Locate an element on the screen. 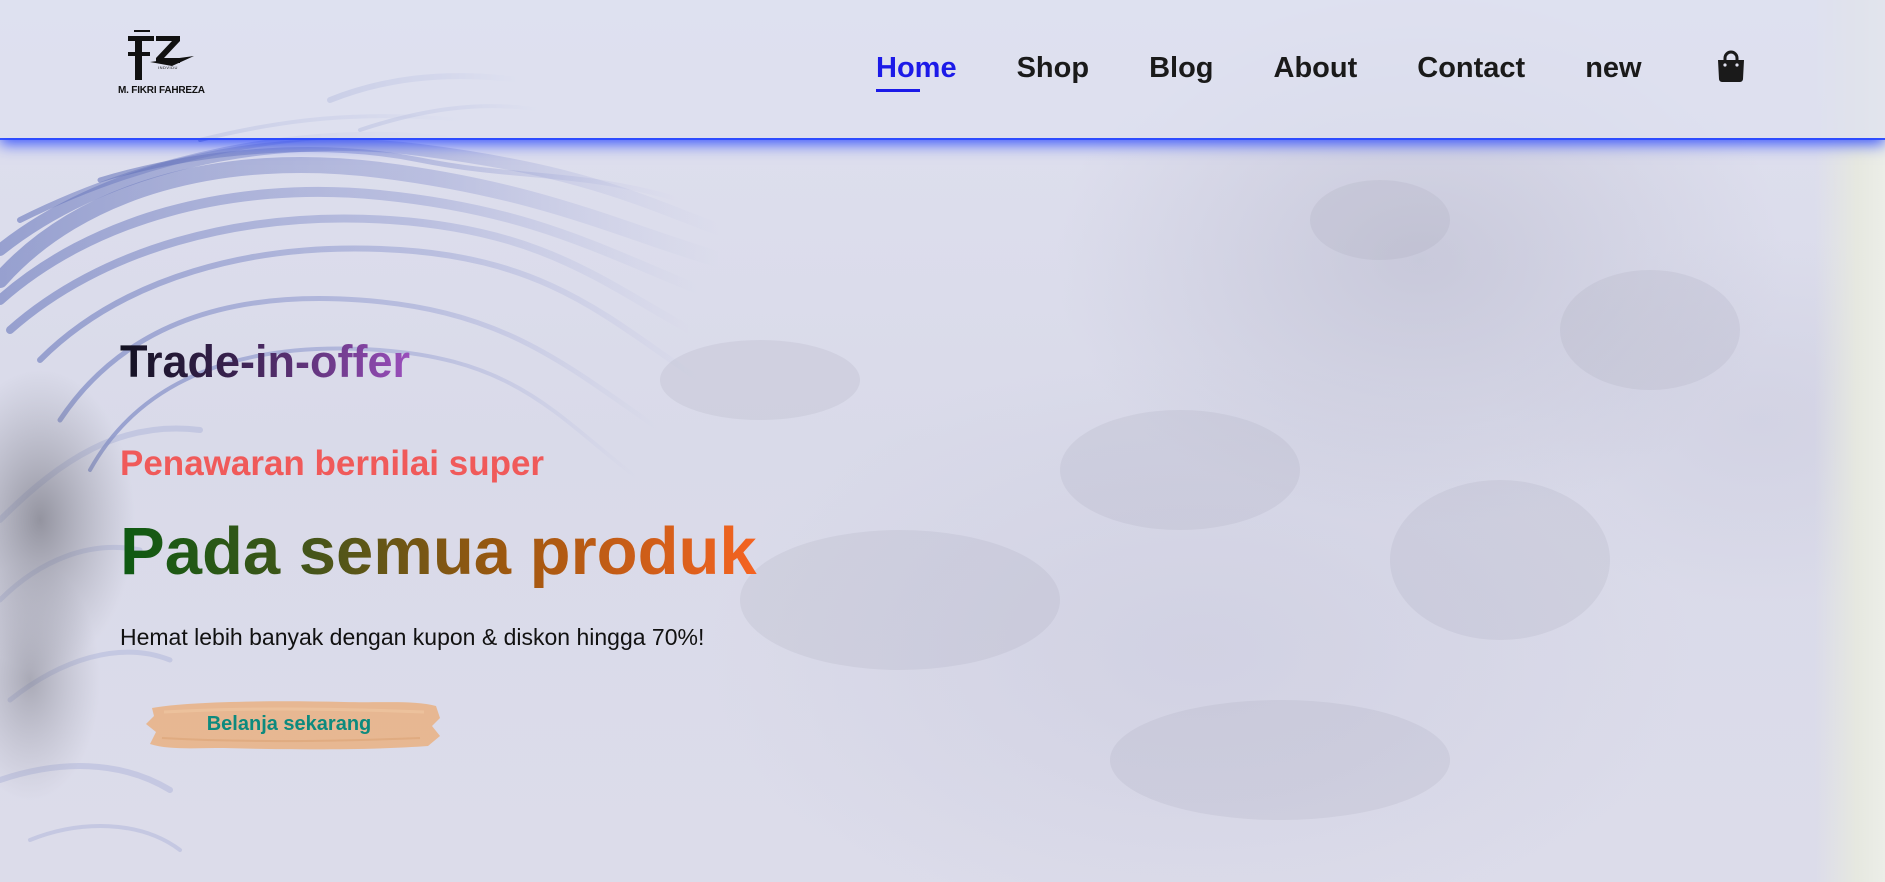  main-nav: Home Shop Blog About Contact new is located at coordinates (1289, 71).